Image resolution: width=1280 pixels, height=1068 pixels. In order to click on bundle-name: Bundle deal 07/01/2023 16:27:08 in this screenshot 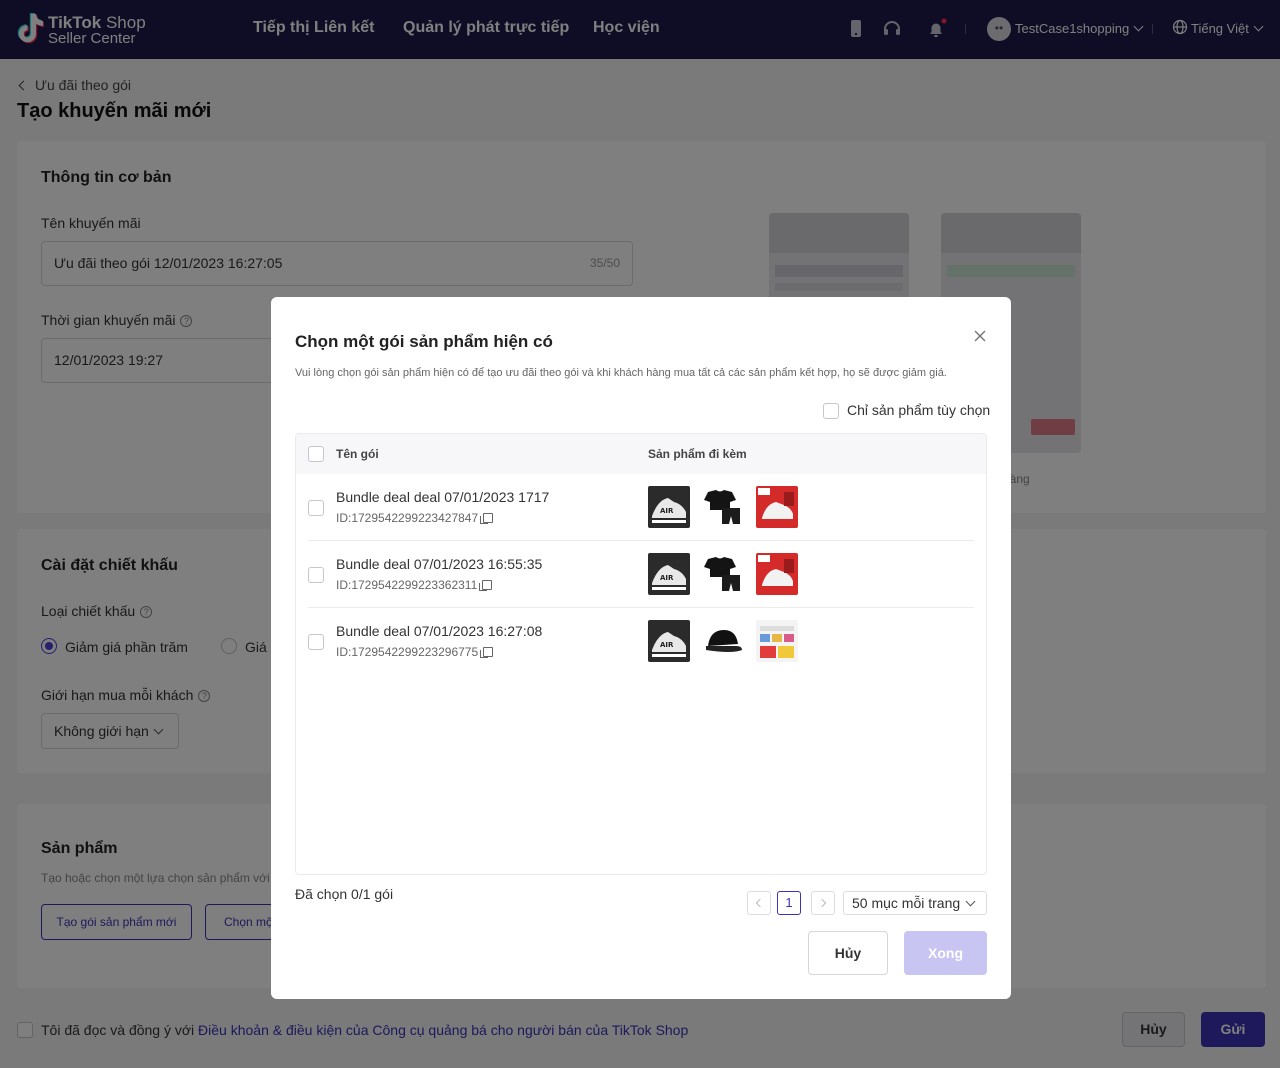, I will do `click(439, 631)`.